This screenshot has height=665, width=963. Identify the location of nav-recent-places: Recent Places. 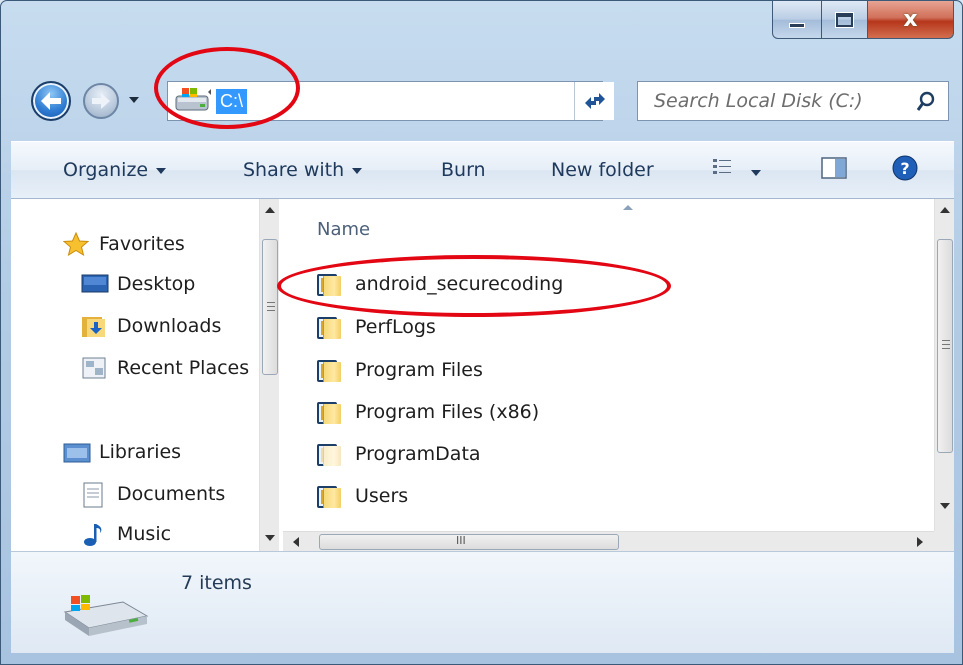
(166, 368).